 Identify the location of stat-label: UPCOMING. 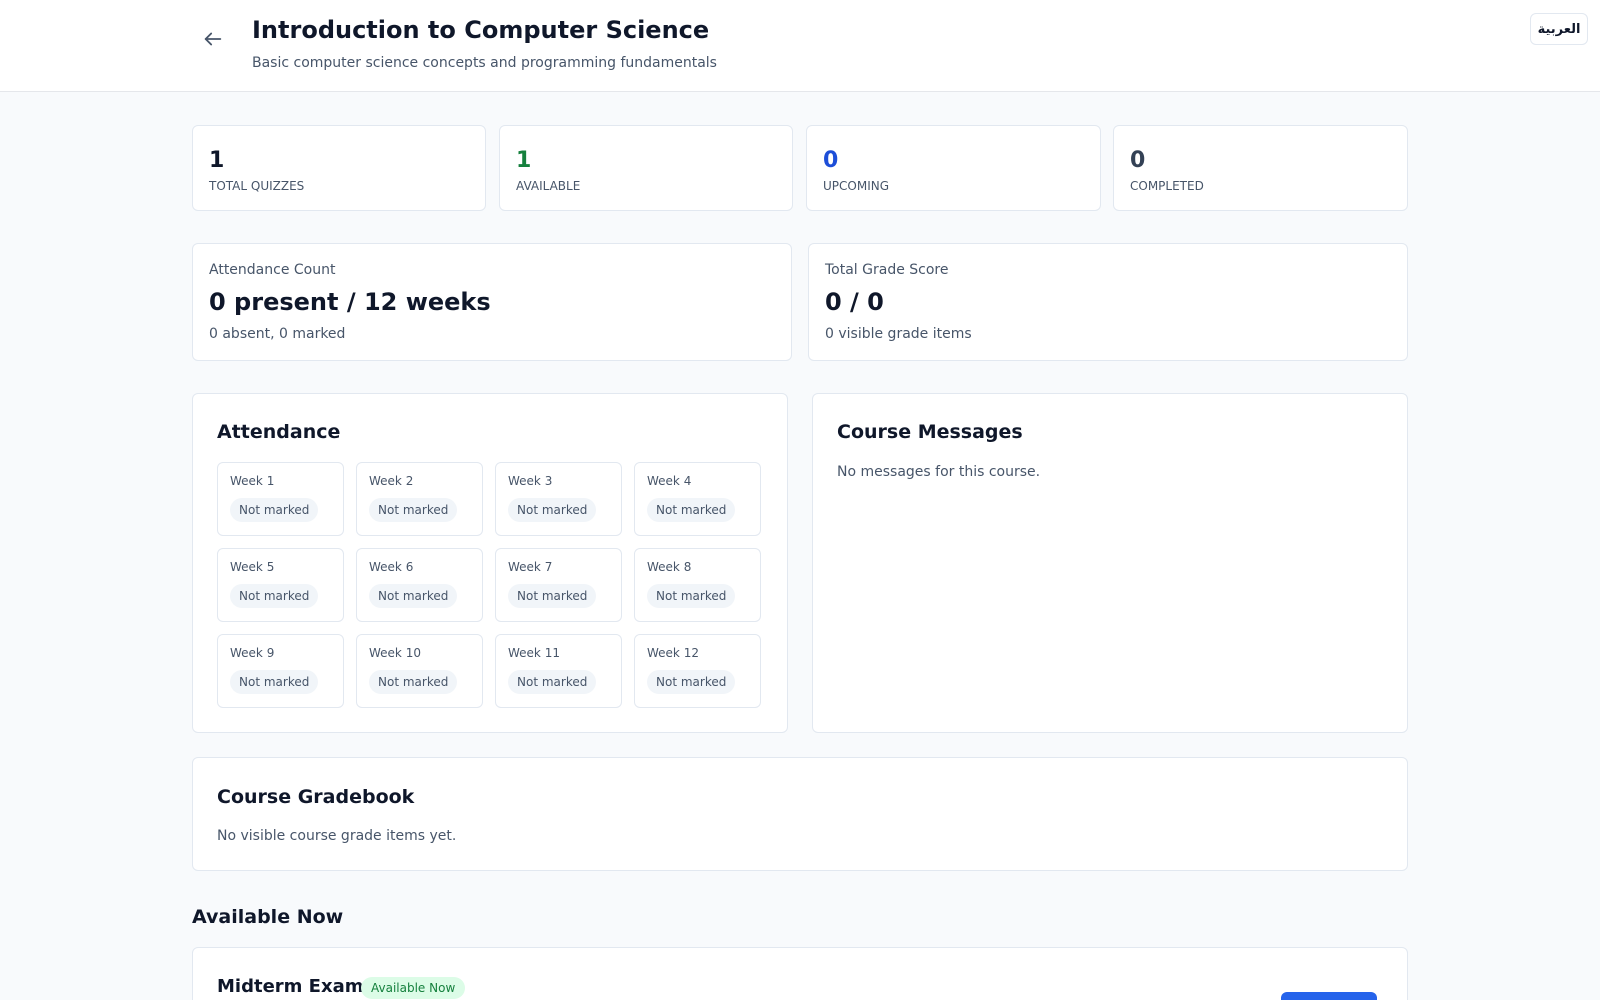
(856, 186).